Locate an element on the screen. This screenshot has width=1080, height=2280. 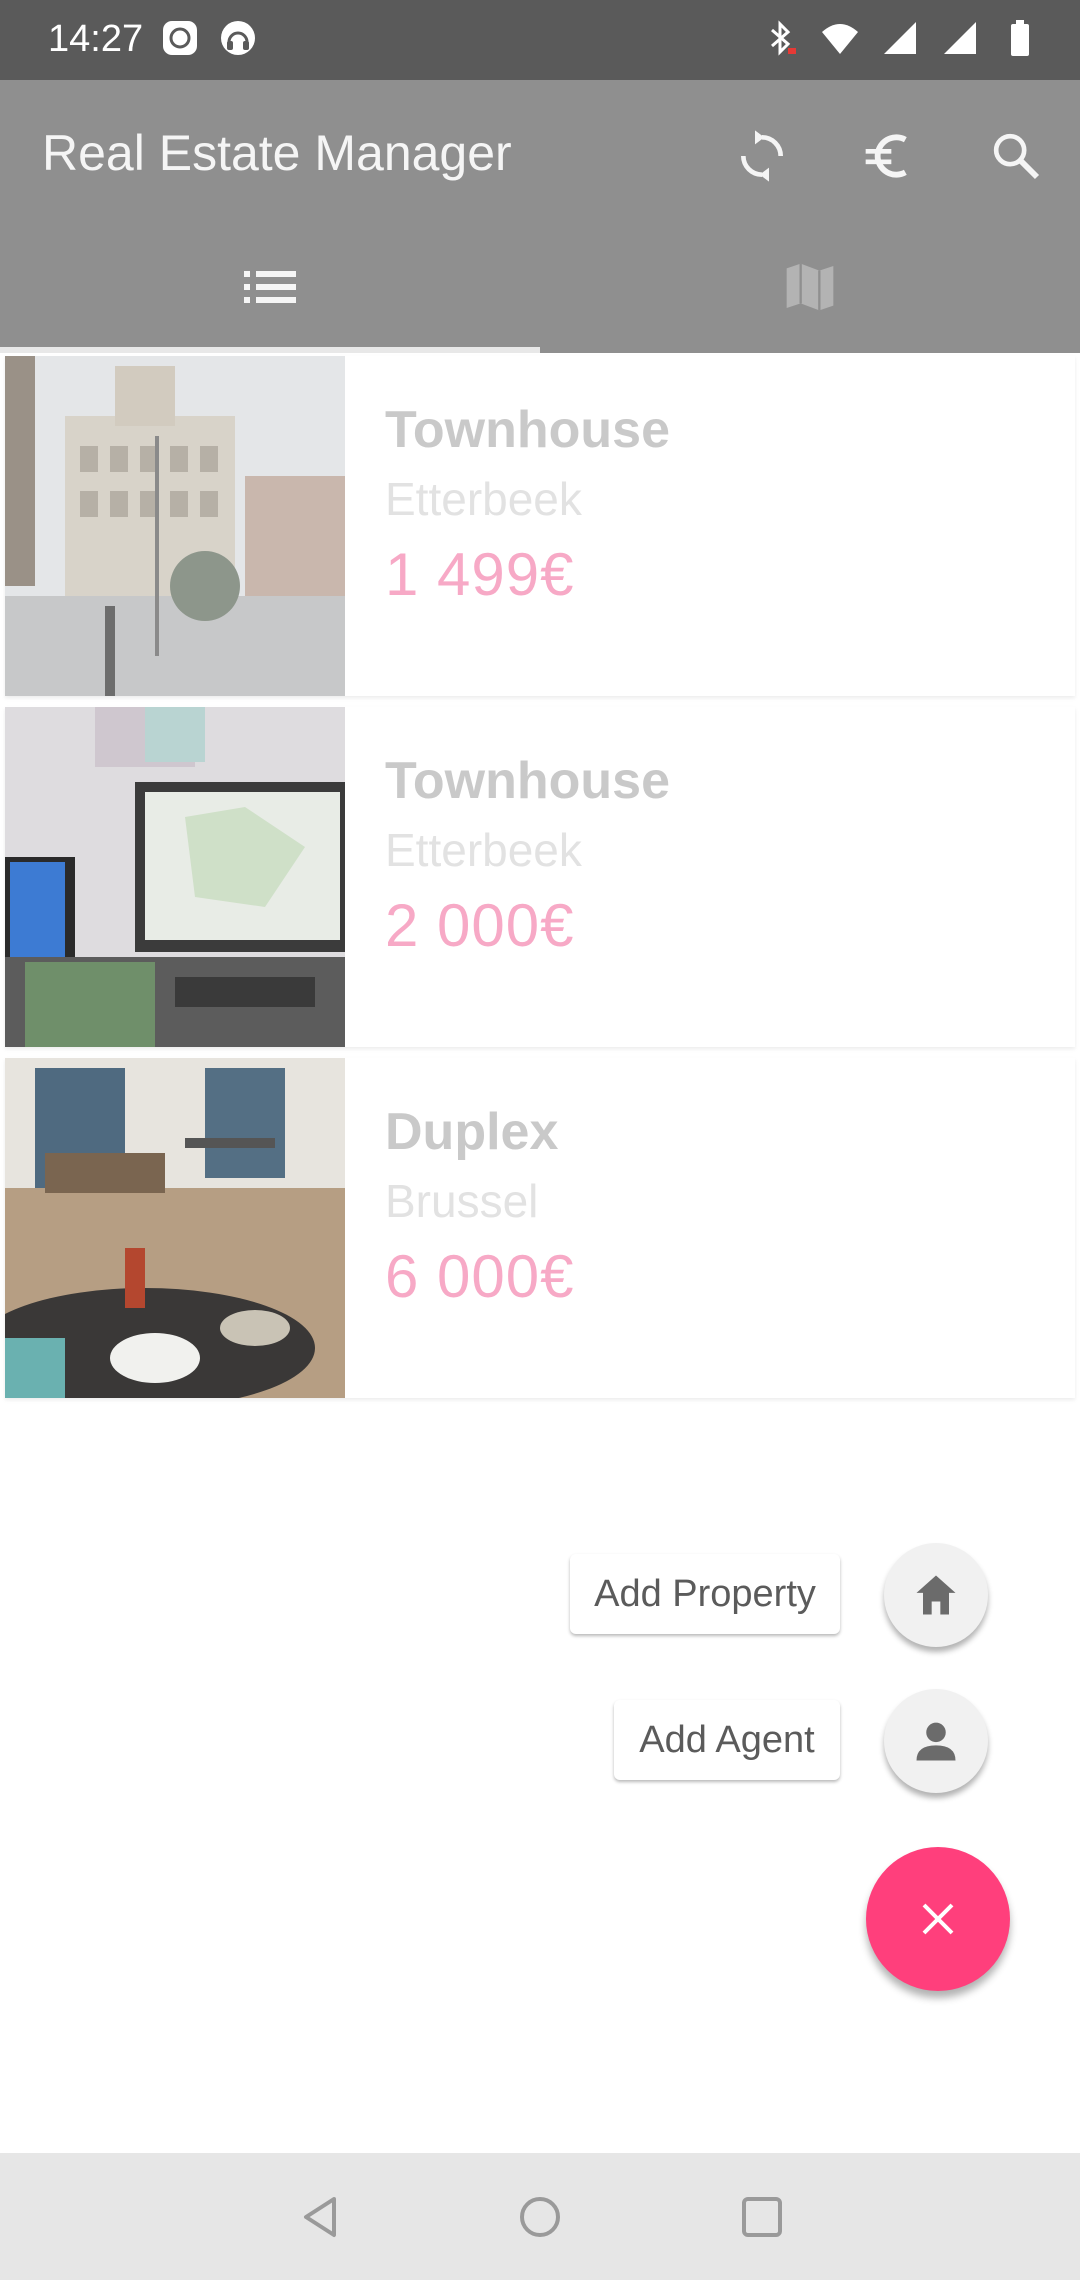
search-icon is located at coordinates (1016, 156).